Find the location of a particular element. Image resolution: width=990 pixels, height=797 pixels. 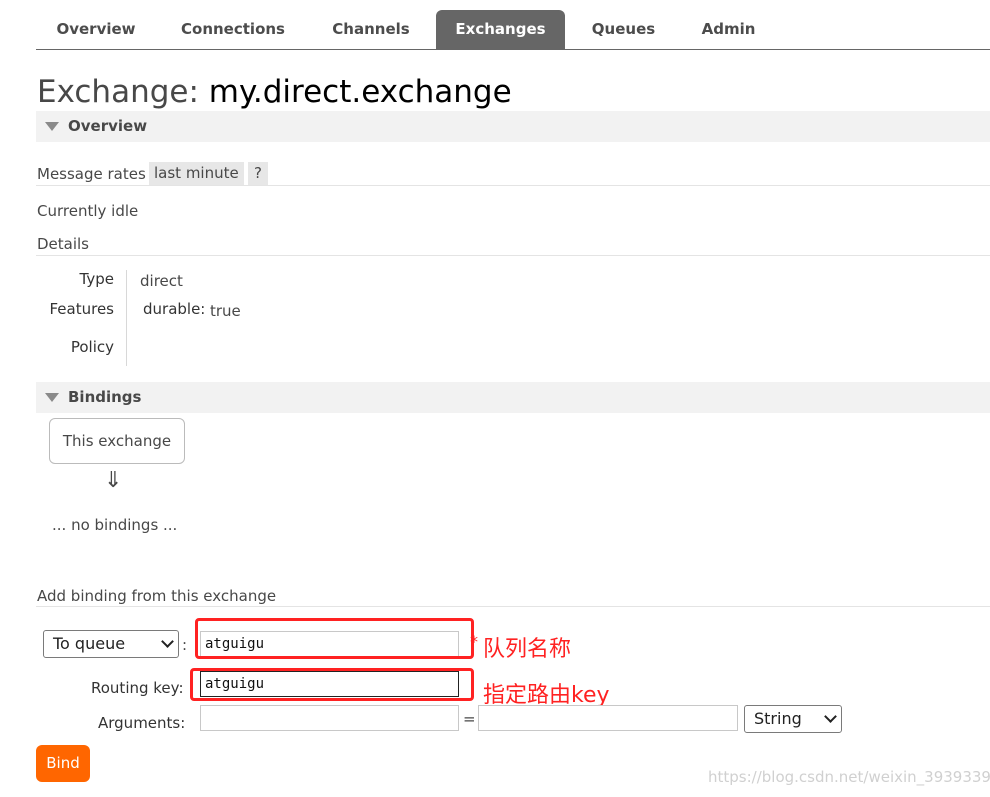

tab-queues: Queues is located at coordinates (623, 29).